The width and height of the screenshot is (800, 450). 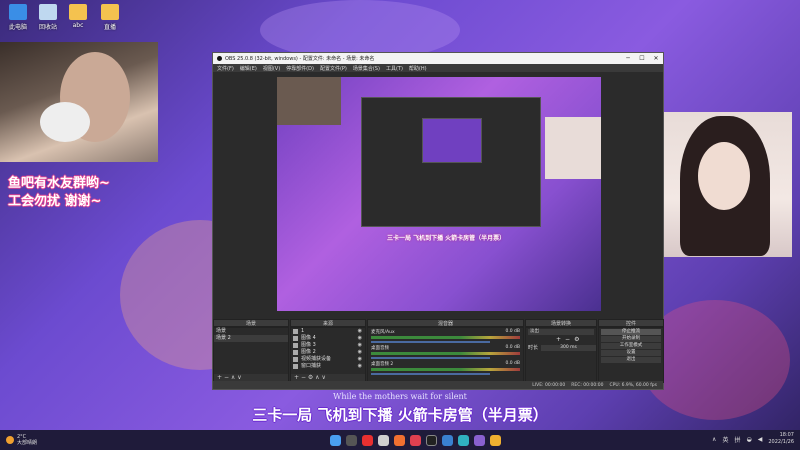 What do you see at coordinates (360, 30) in the screenshot?
I see `wallpaper-deco` at bounding box center [360, 30].